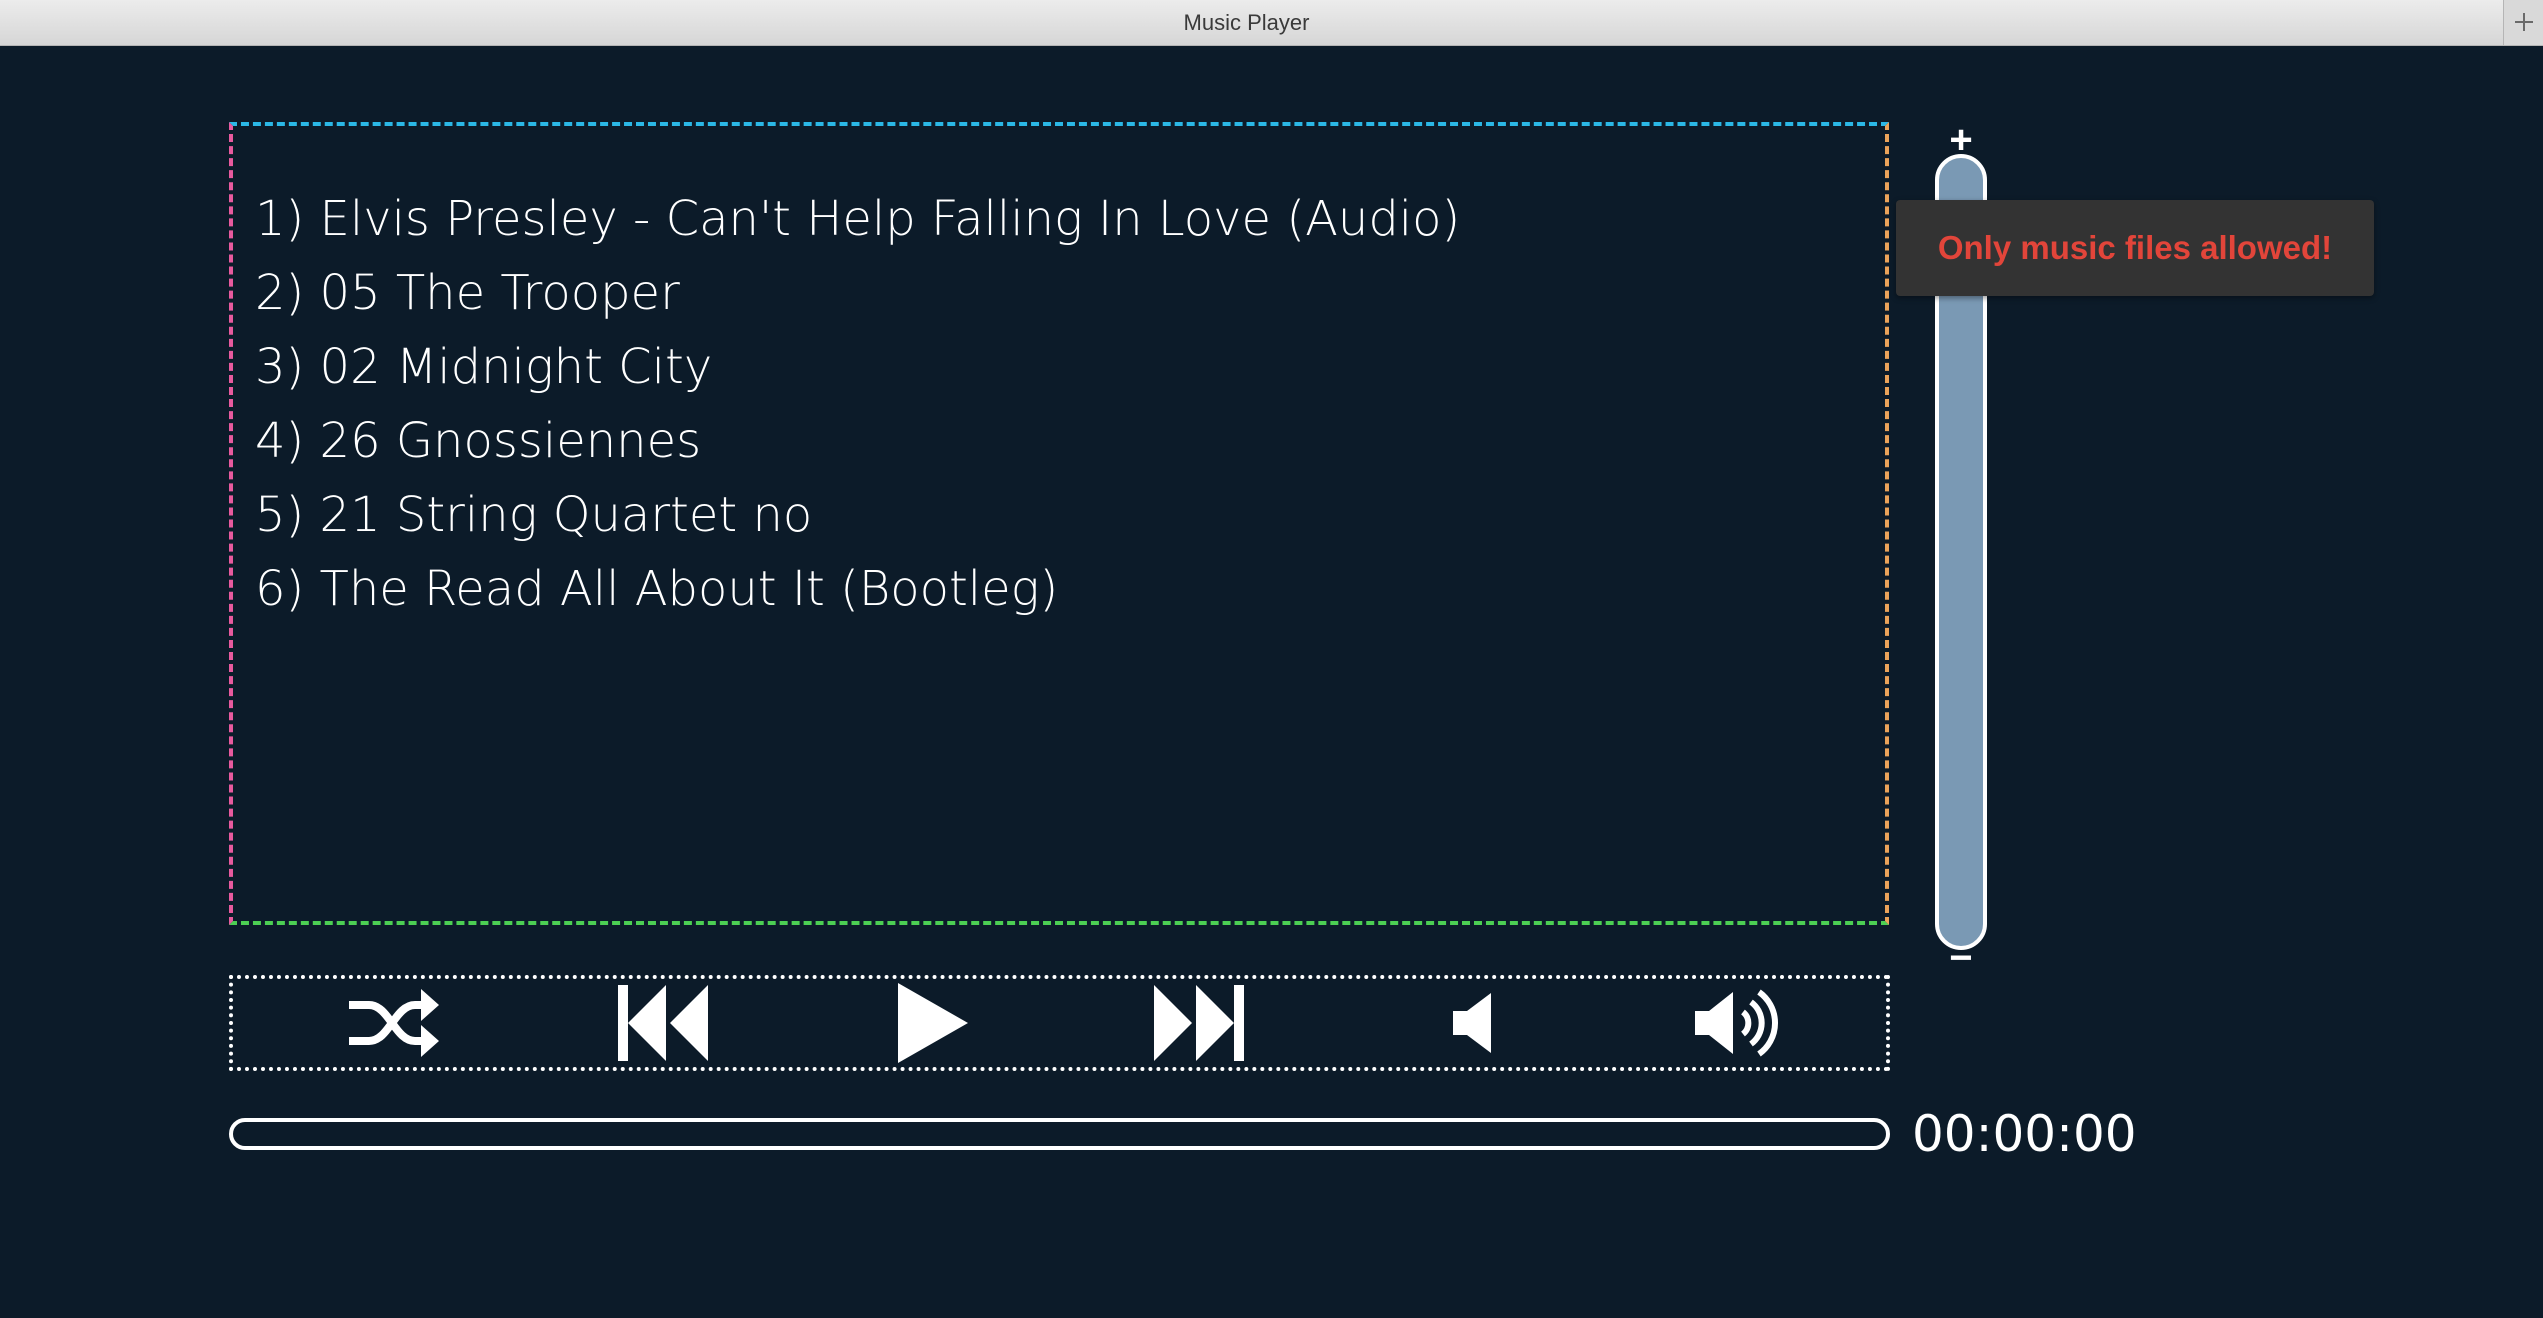 The width and height of the screenshot is (2543, 1318). I want to click on window-titlebar: Music Player, so click(1271, 23).